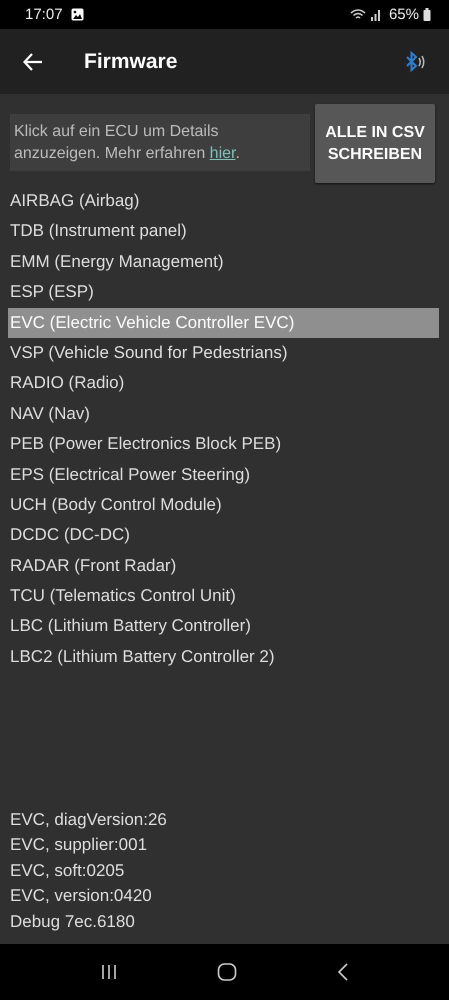  Describe the element at coordinates (89, 819) in the screenshot. I see `detail-line: EVC, diagVersion:26` at that location.